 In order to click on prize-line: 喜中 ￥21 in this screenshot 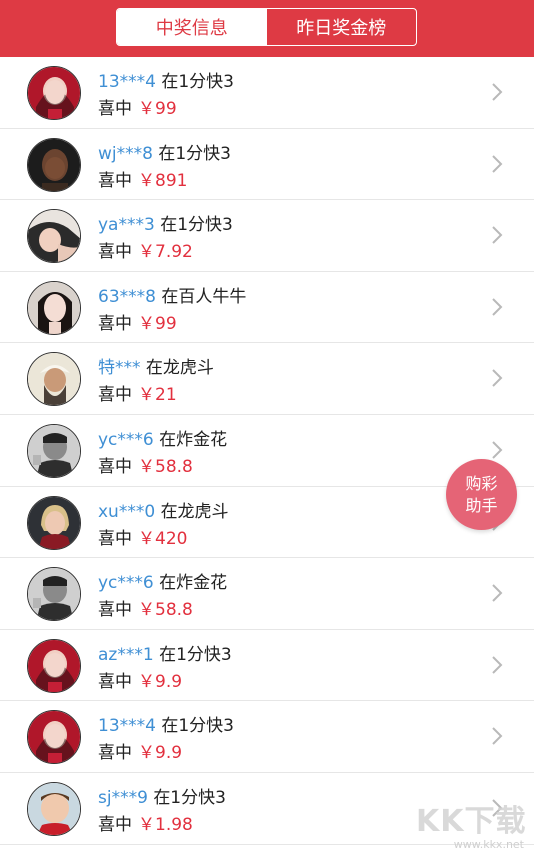, I will do `click(137, 392)`.